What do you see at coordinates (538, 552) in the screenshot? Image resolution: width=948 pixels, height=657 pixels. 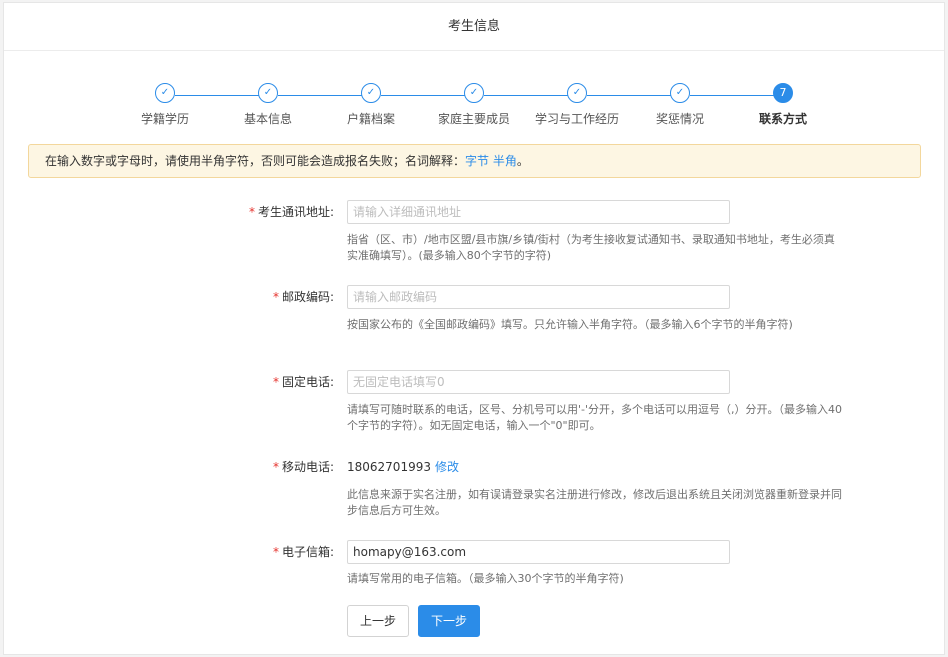 I see `email-input` at bounding box center [538, 552].